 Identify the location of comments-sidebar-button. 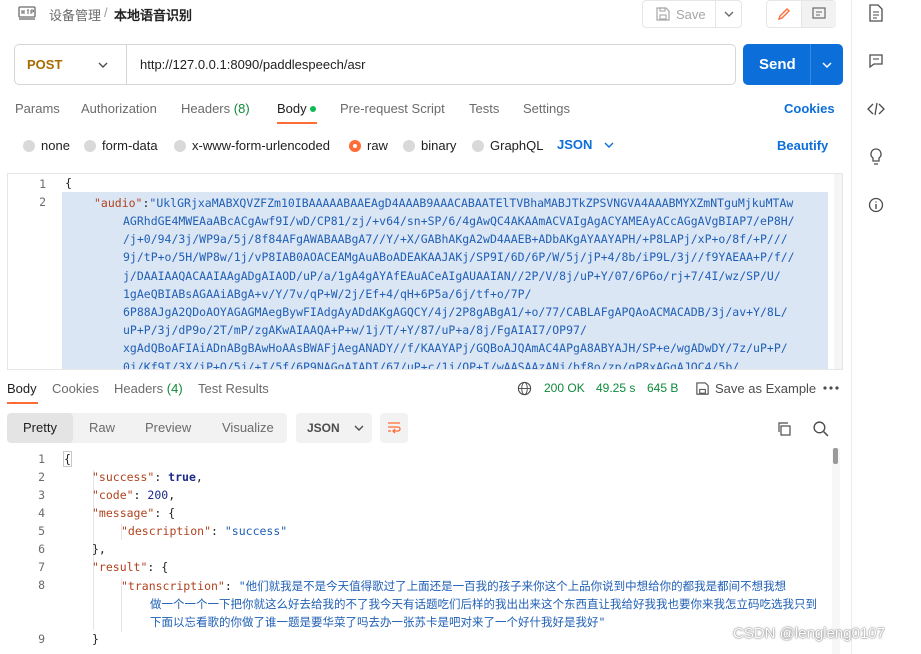
(876, 61).